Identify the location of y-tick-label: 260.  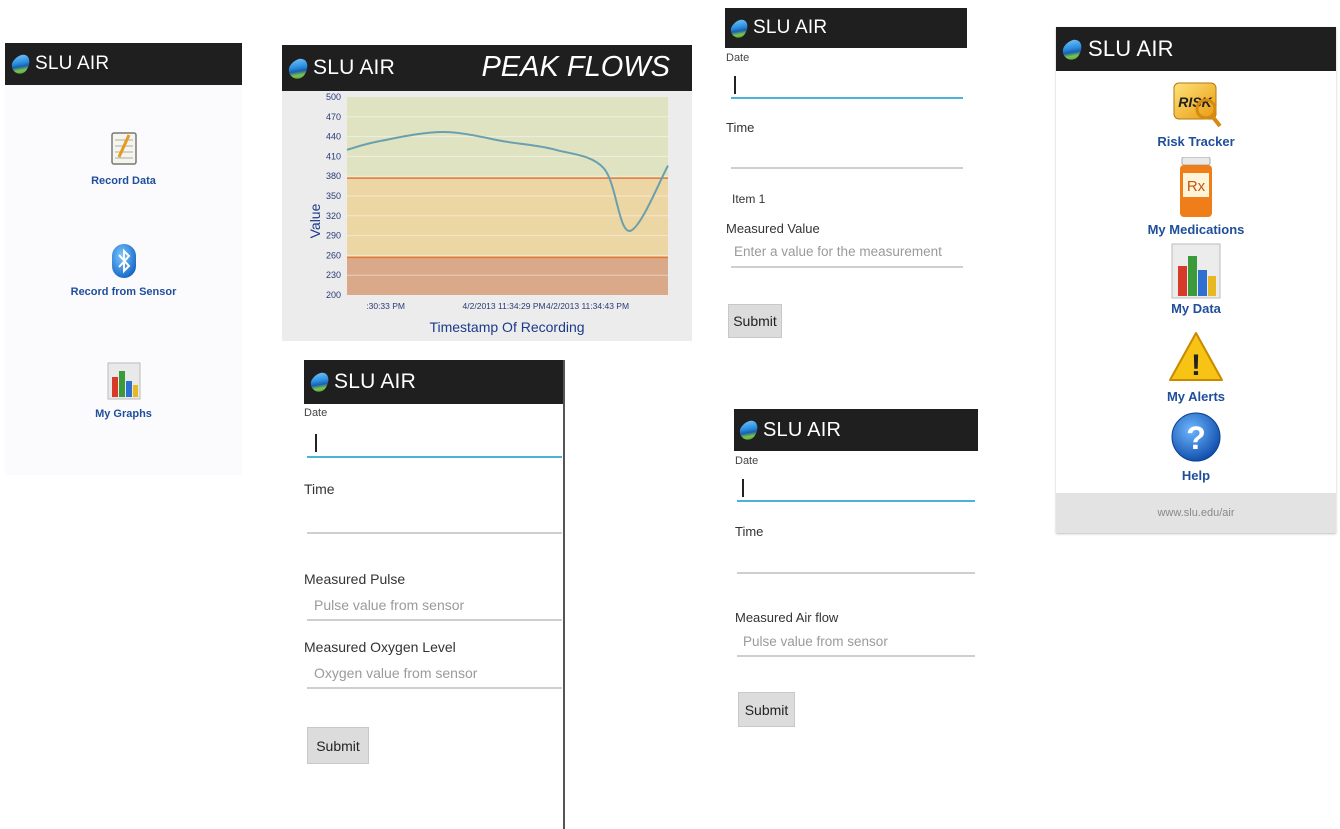
(333, 255).